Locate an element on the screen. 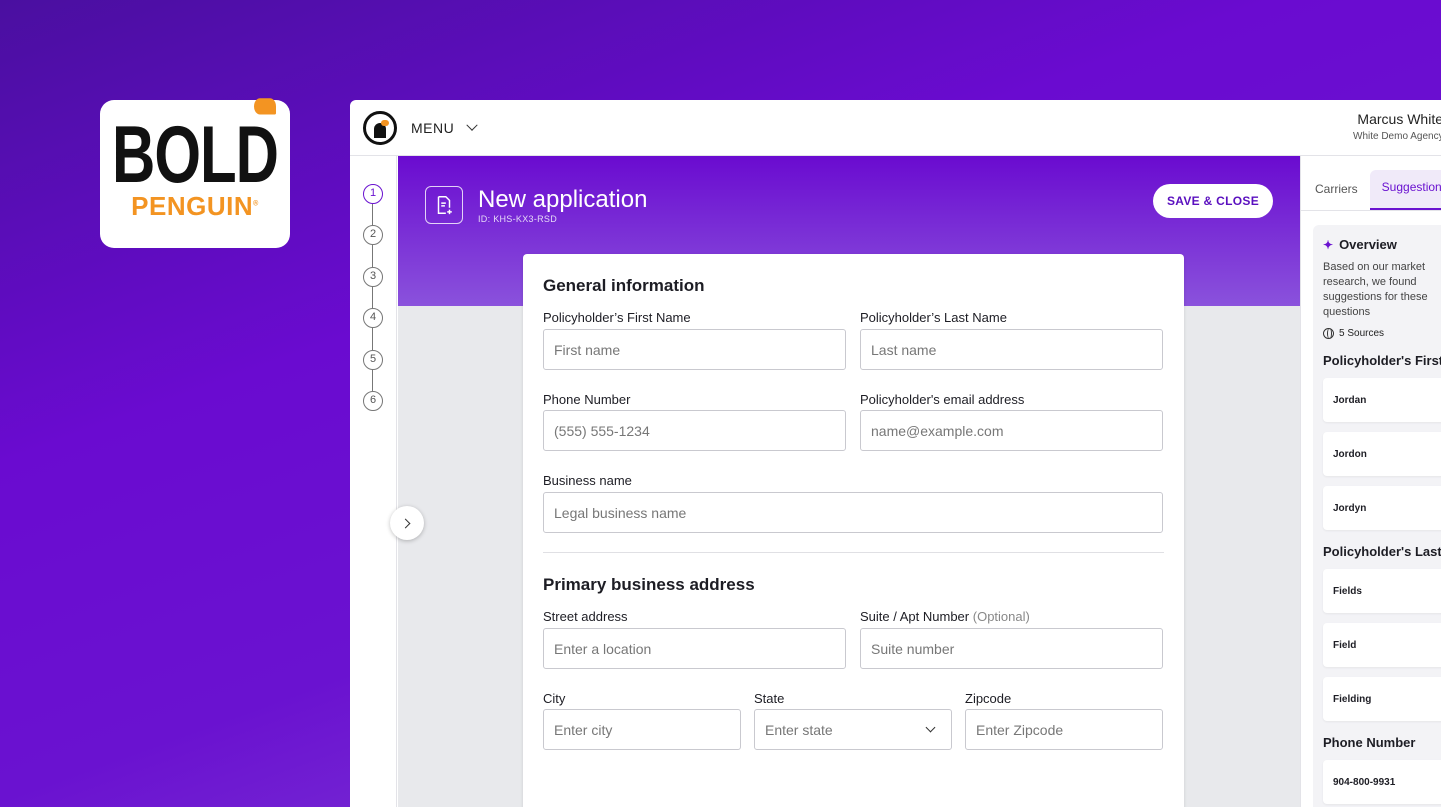 Image resolution: width=1441 pixels, height=807 pixels. globe-icon is located at coordinates (1328, 333).